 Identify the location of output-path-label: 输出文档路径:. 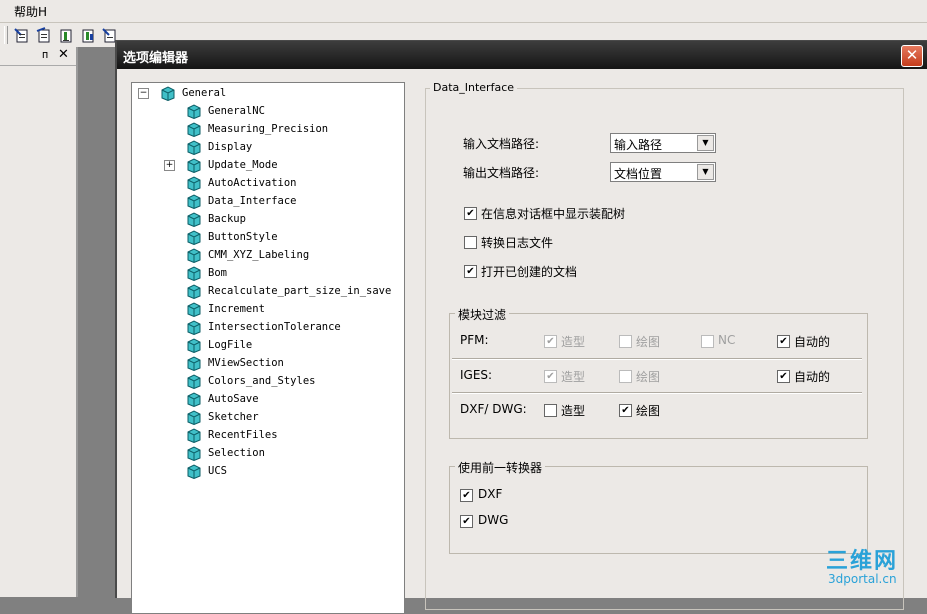
(501, 173).